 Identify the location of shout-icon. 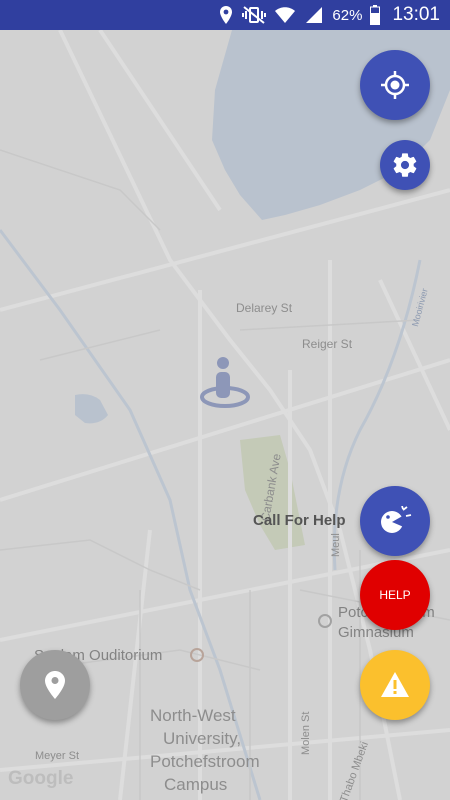
(396, 519).